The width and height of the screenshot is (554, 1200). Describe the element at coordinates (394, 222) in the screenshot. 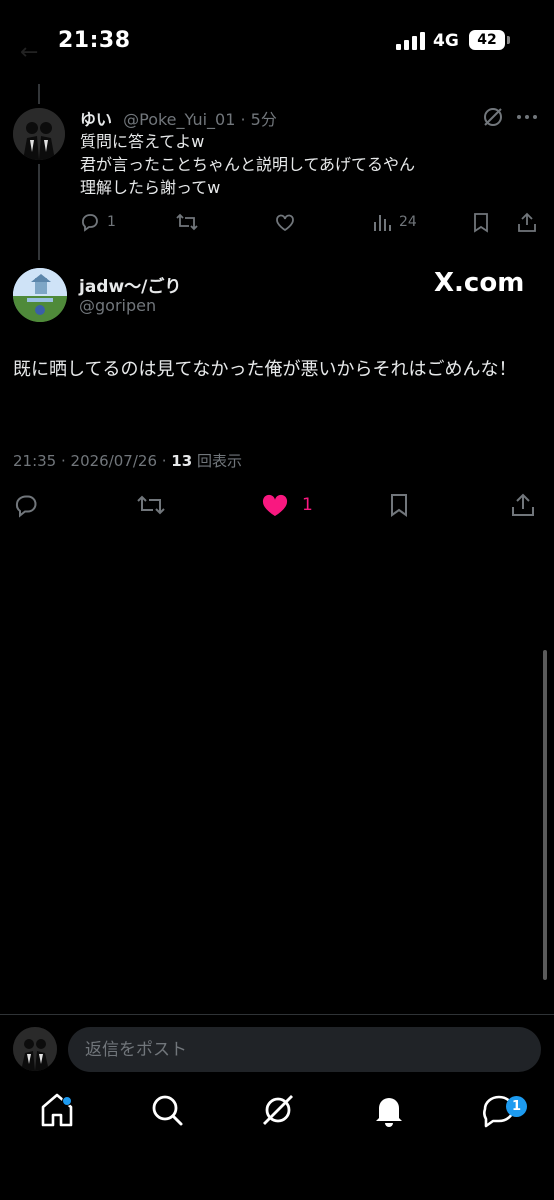

I see `views-action: 24` at that location.